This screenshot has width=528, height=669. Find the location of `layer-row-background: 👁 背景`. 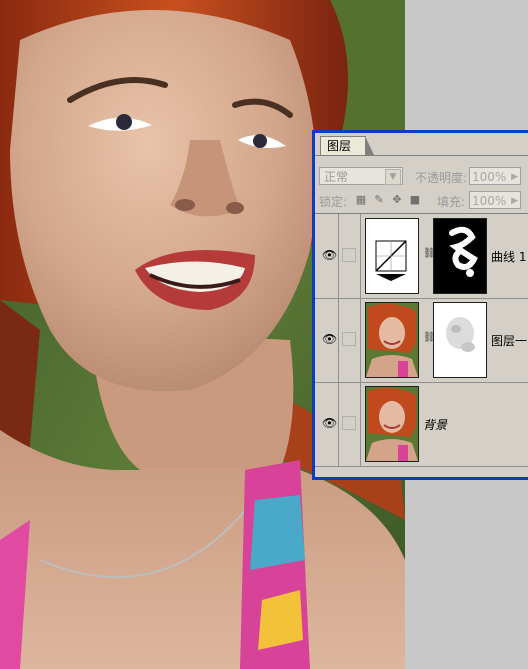

layer-row-background: 👁 背景 is located at coordinates (421, 424).